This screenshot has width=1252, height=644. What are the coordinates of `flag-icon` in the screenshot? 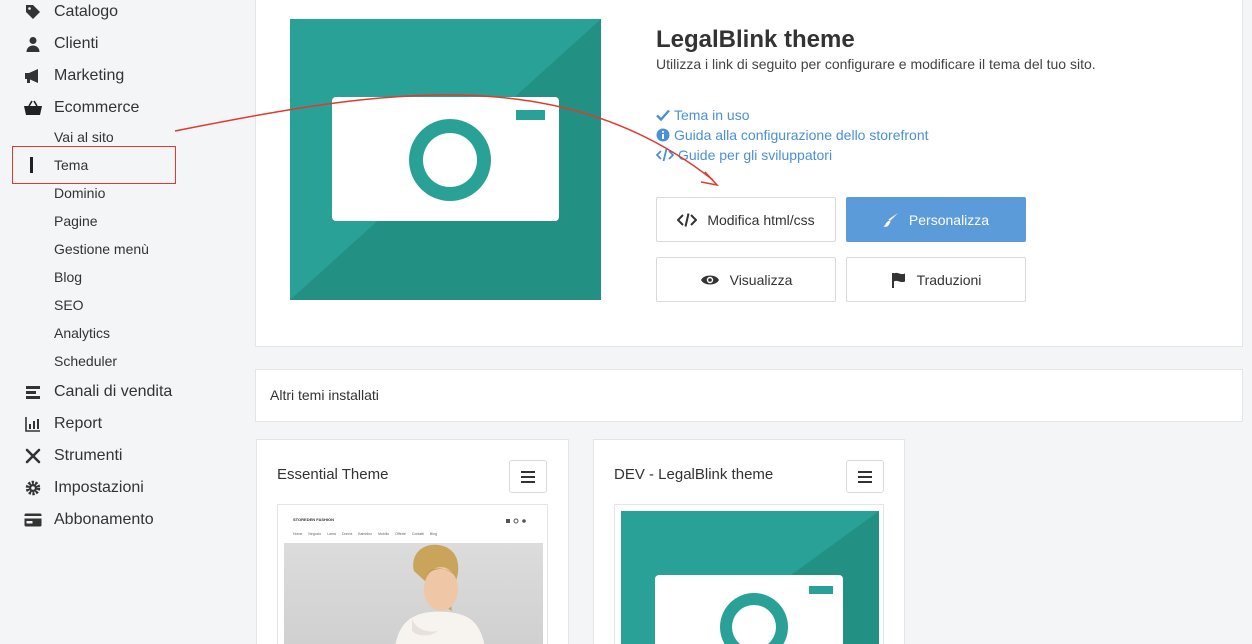 It's located at (898, 280).